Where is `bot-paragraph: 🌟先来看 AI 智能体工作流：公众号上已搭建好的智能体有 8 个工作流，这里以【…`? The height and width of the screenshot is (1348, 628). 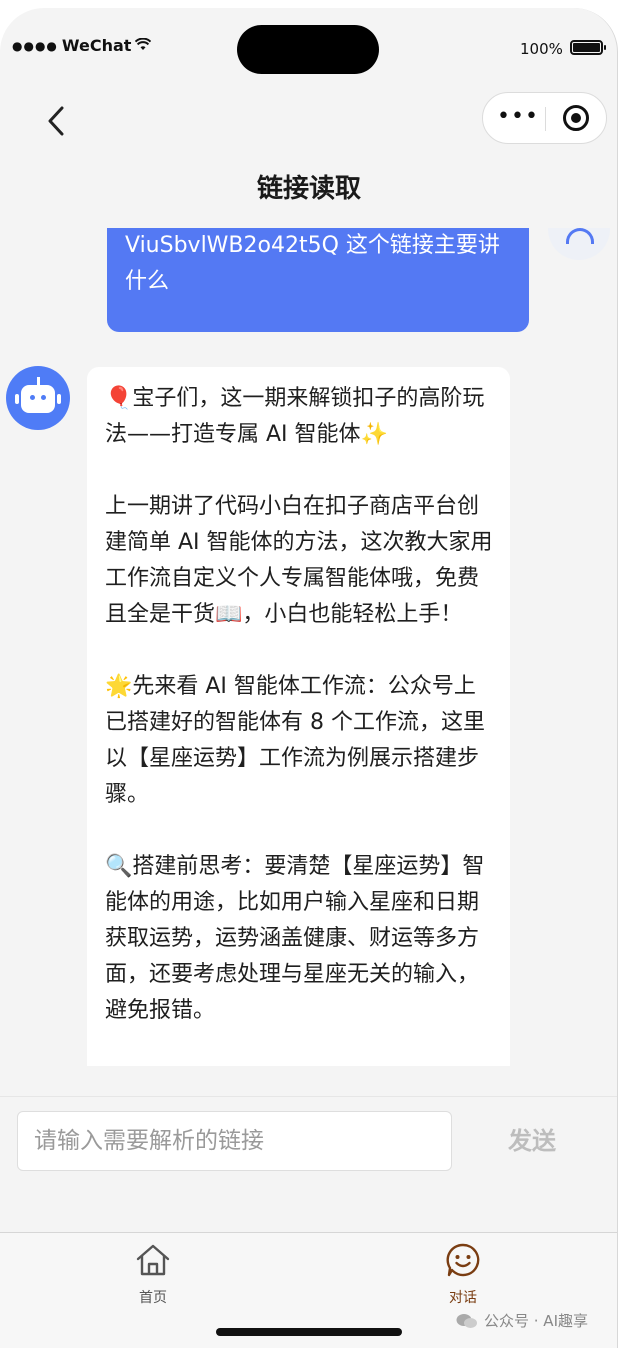
bot-paragraph: 🌟先来看 AI 智能体工作流：公众号上已搭建好的智能体有 8 个工作流，这里以【… is located at coordinates (295, 740).